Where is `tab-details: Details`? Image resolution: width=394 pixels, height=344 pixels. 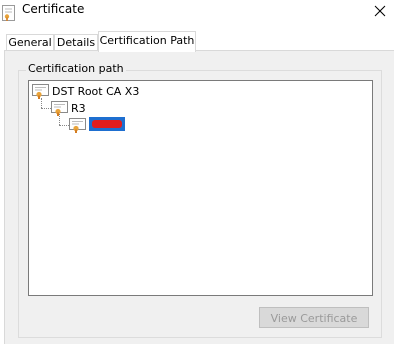 tab-details: Details is located at coordinates (76, 42).